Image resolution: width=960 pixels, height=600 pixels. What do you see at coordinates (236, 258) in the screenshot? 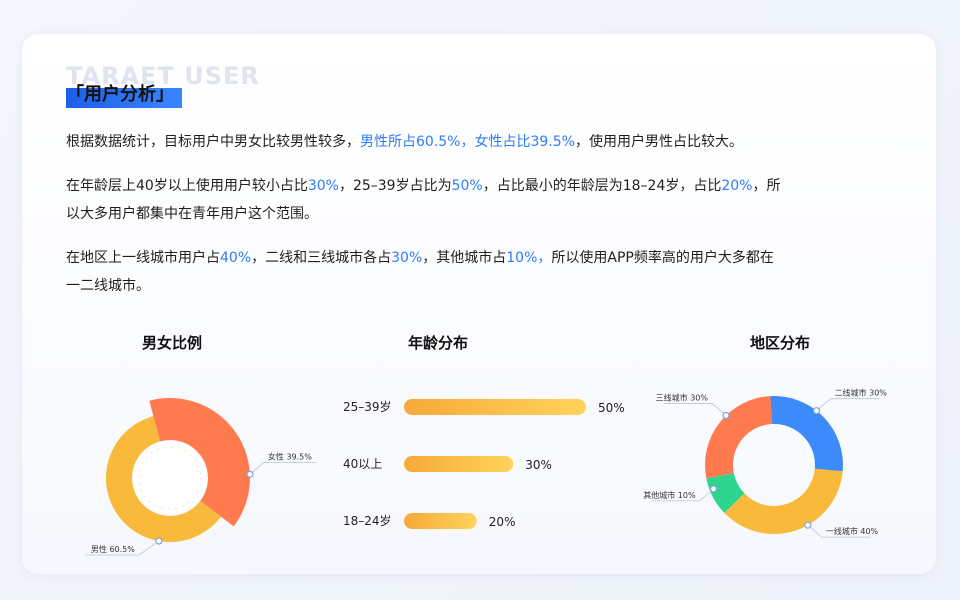
I see `highlighted-stat: 40%` at bounding box center [236, 258].